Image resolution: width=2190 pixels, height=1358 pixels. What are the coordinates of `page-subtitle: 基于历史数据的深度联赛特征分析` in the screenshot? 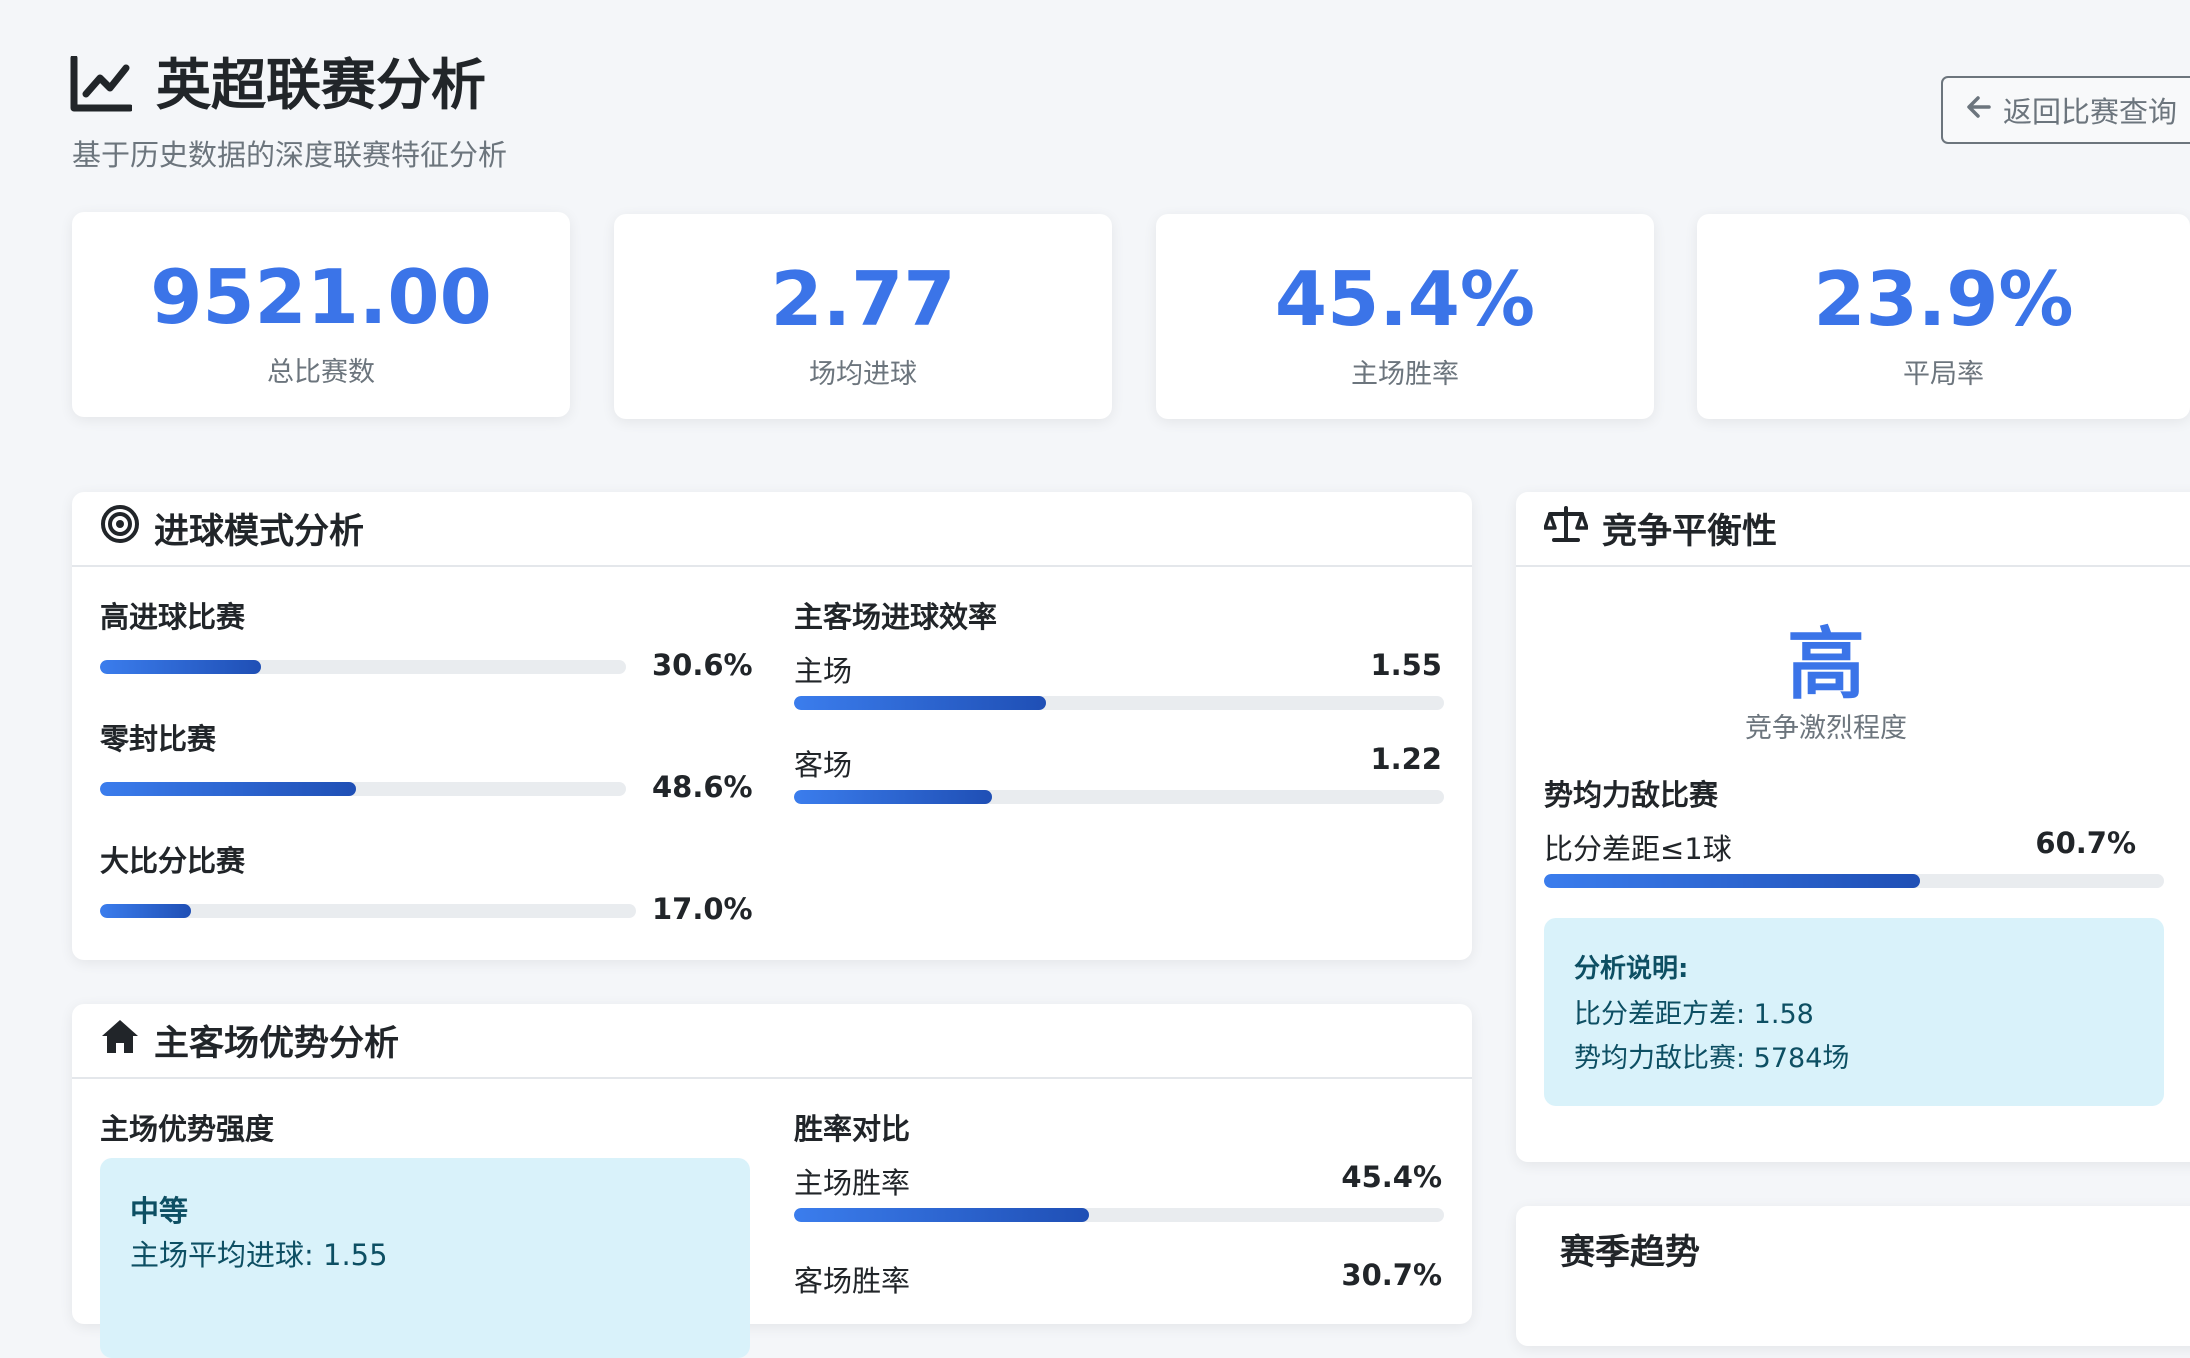 It's located at (290, 155).